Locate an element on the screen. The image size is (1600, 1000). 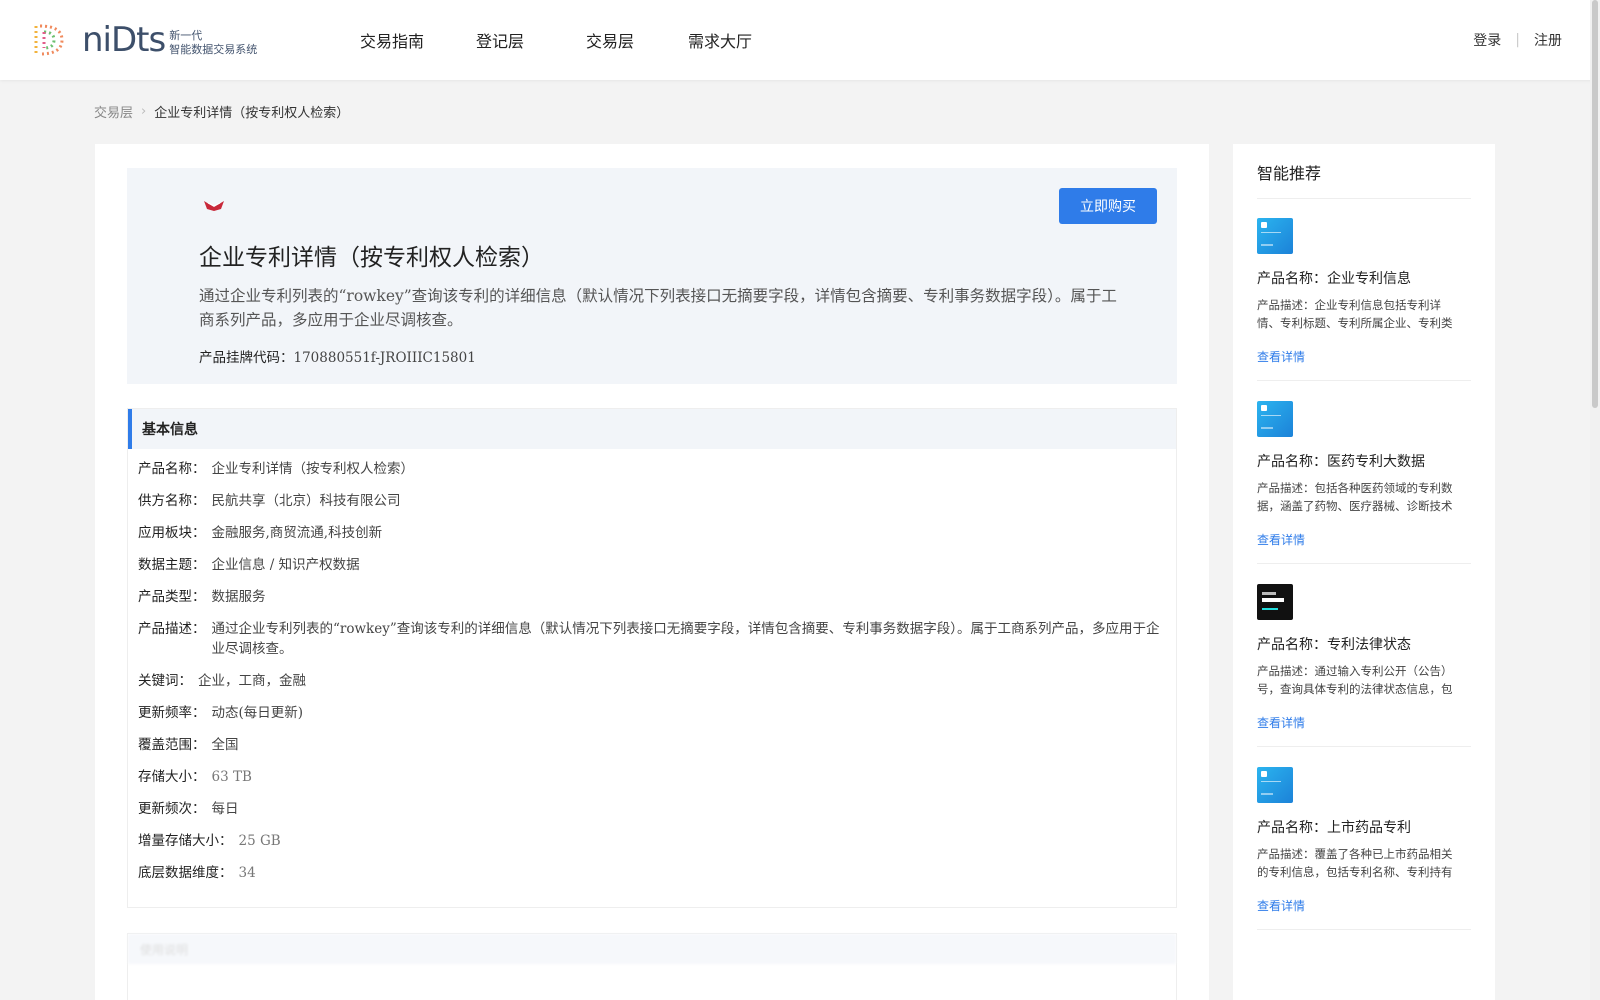
logo-d-icon is located at coordinates (48, 40).